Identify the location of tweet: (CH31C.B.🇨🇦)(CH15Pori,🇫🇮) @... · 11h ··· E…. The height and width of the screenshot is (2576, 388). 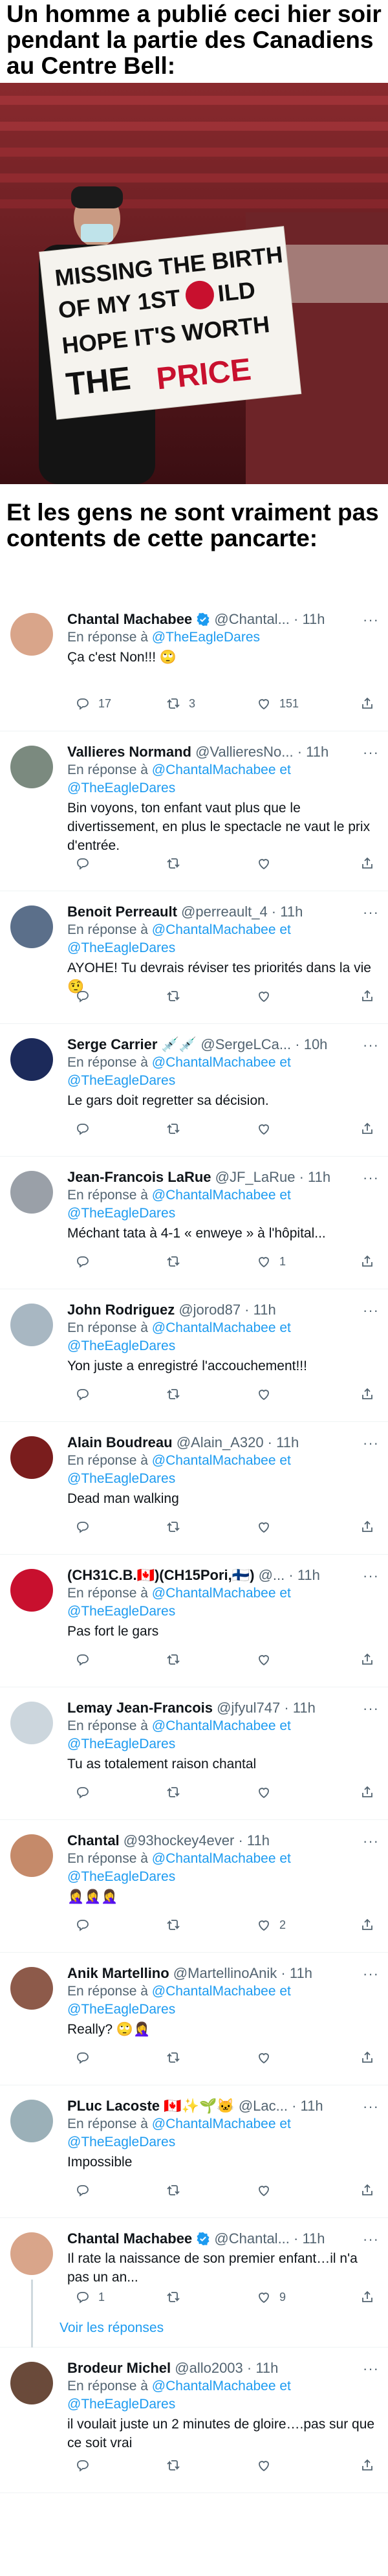
(194, 1621).